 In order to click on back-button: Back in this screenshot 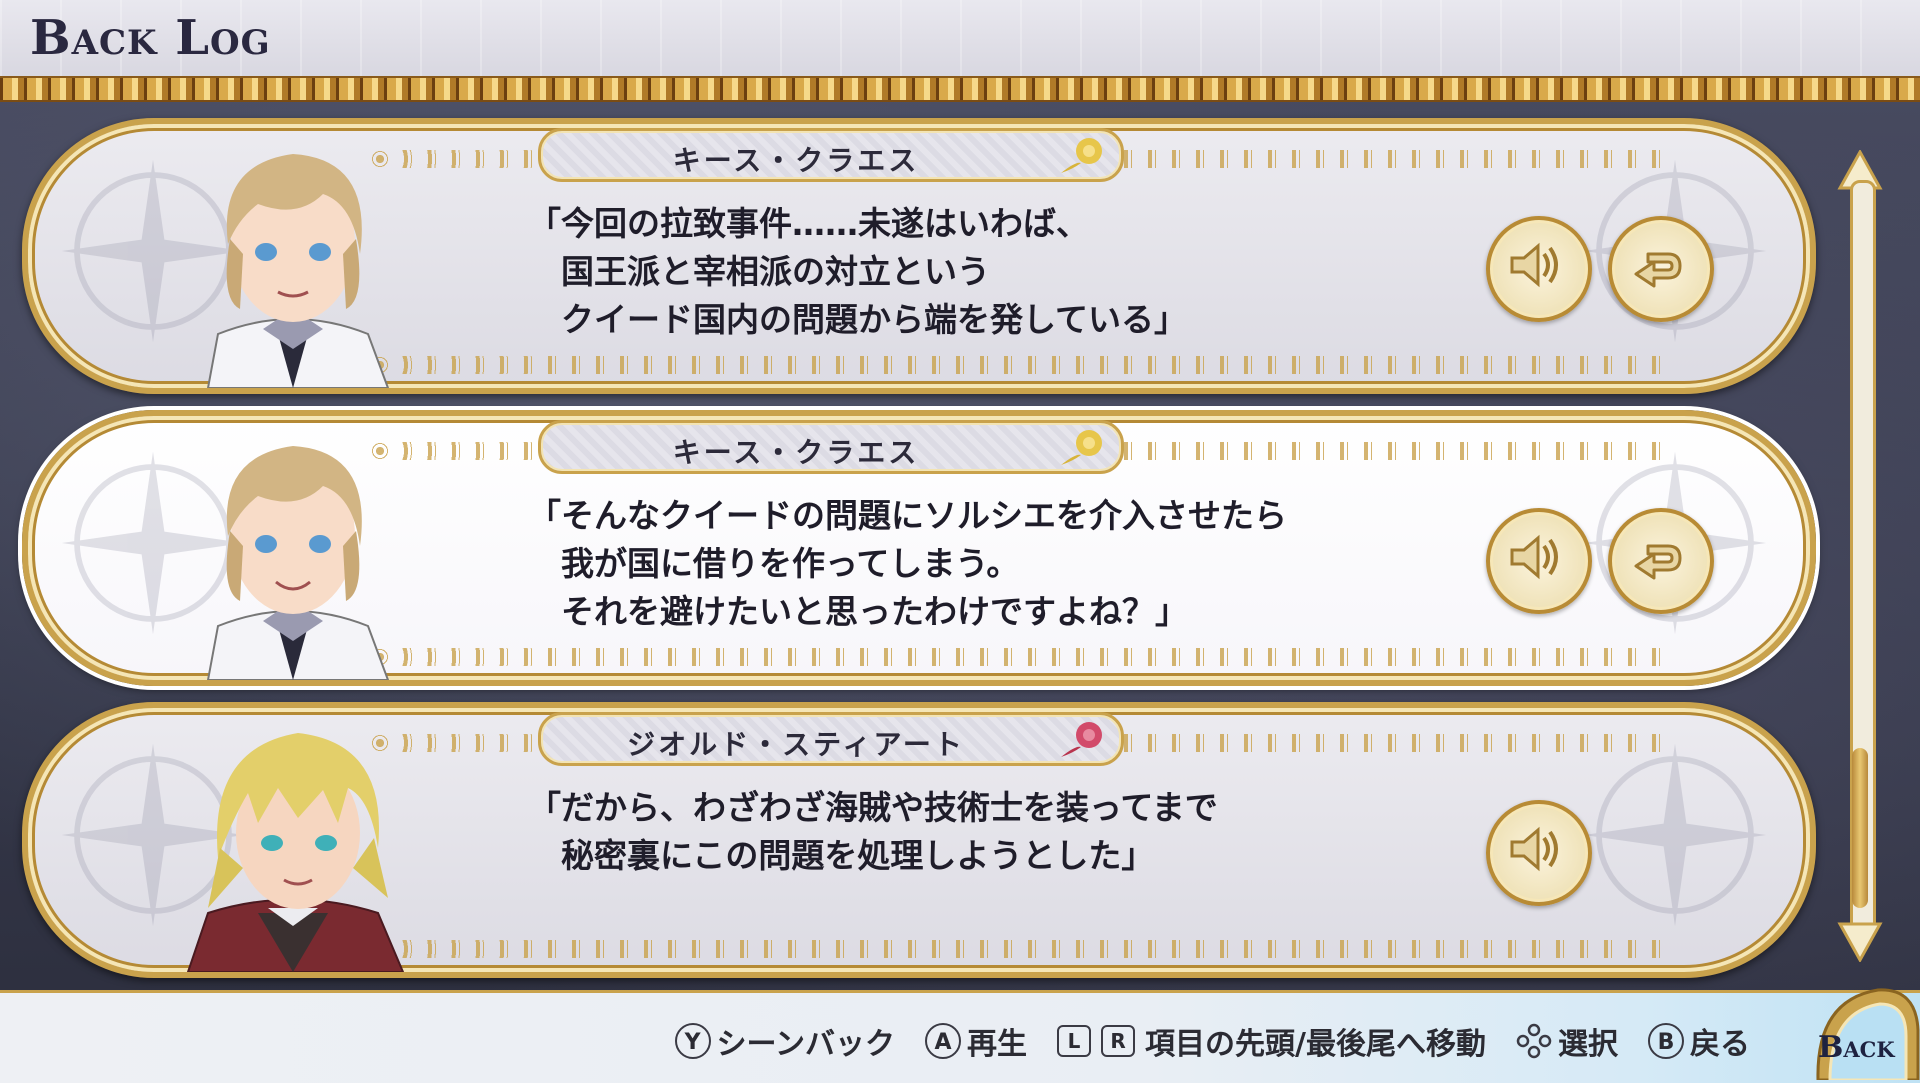, I will do `click(1856, 1047)`.